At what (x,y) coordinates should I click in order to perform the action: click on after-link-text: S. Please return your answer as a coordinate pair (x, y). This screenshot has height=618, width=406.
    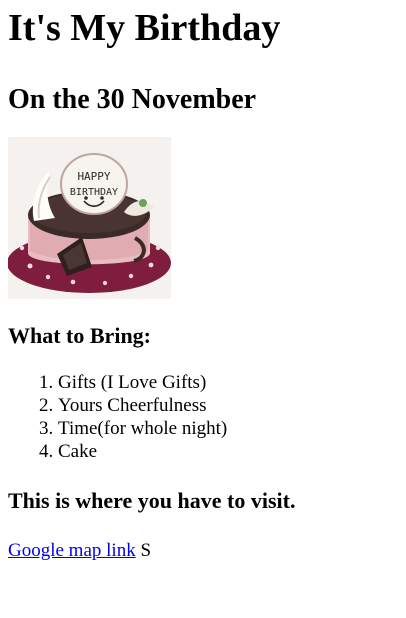
    Looking at the image, I should click on (146, 550).